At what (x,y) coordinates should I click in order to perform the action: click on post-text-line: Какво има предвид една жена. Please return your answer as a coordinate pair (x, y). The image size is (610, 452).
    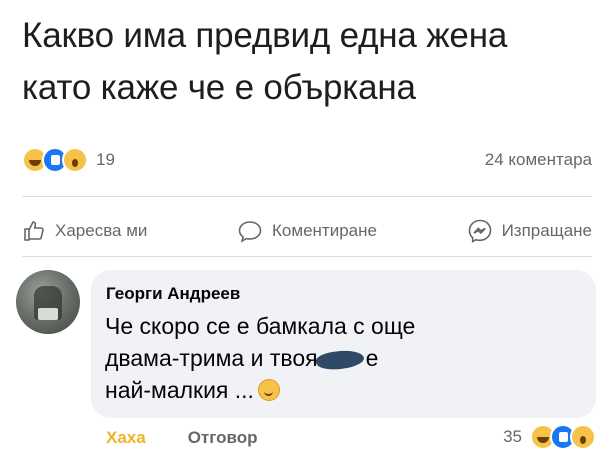
    Looking at the image, I should click on (265, 35).